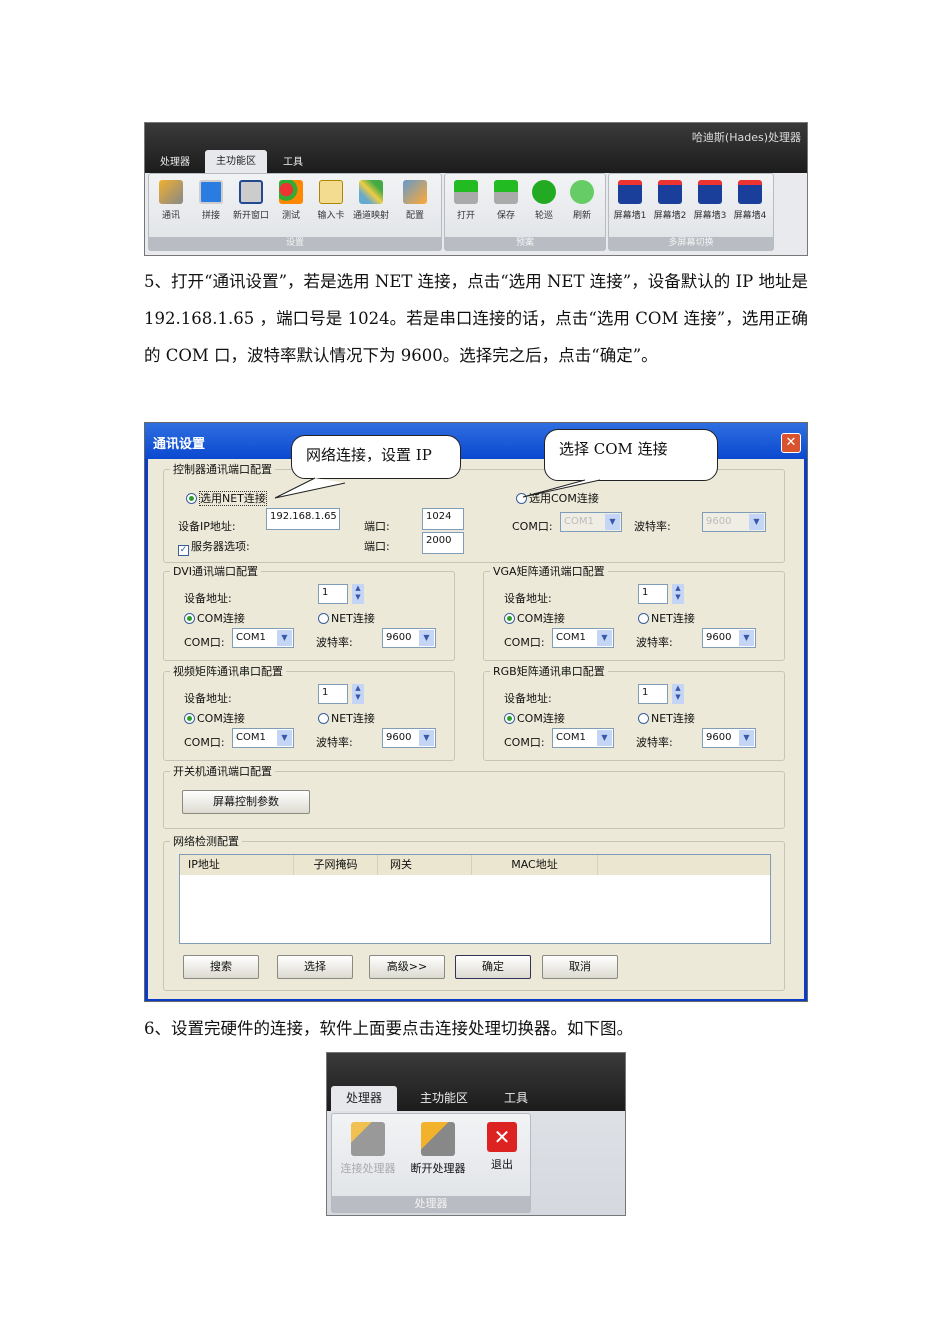 The height and width of the screenshot is (1344, 950). Describe the element at coordinates (216, 571) in the screenshot. I see `group-legend: DVI通讯端口配置` at that location.